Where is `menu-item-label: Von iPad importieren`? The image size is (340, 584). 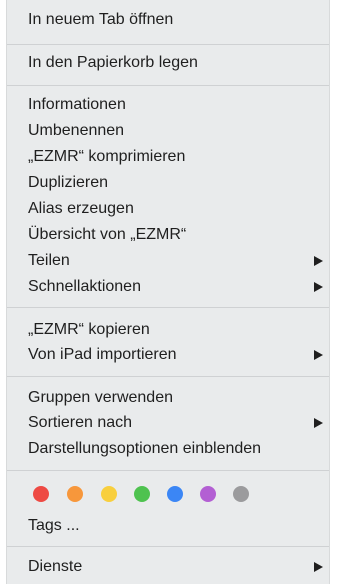 menu-item-label: Von iPad importieren is located at coordinates (102, 354).